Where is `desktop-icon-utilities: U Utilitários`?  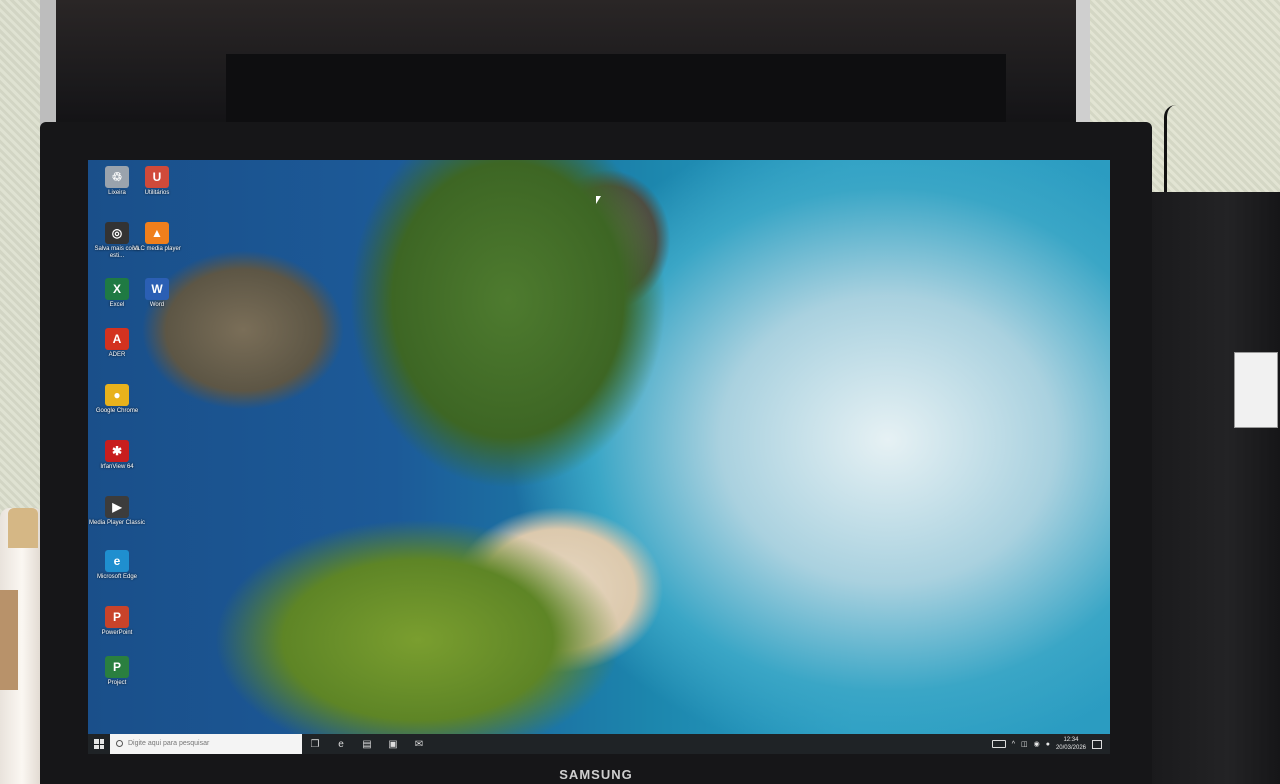
desktop-icon-utilities: U Utilitários is located at coordinates (157, 181).